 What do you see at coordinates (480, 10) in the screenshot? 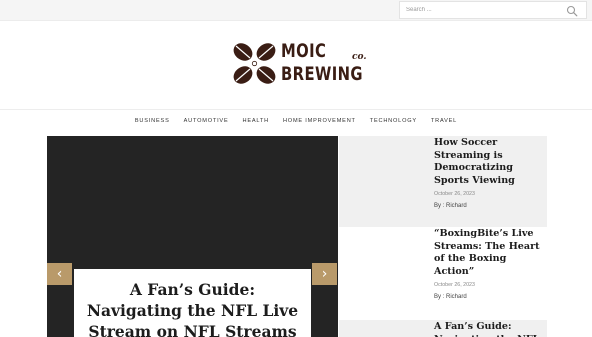
I see `search-input` at bounding box center [480, 10].